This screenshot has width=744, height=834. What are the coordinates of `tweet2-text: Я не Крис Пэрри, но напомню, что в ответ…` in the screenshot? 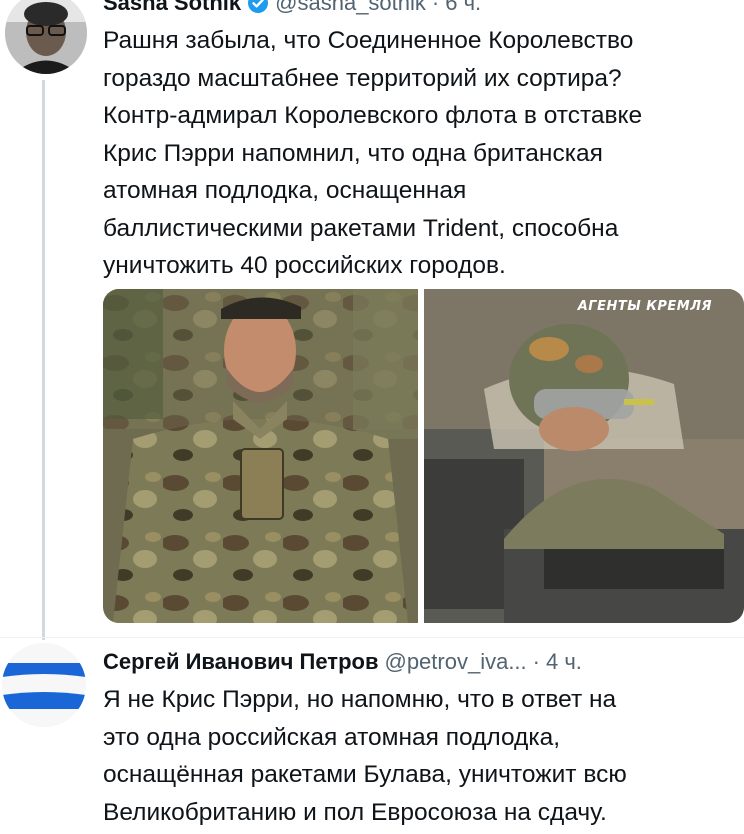 It's located at (365, 756).